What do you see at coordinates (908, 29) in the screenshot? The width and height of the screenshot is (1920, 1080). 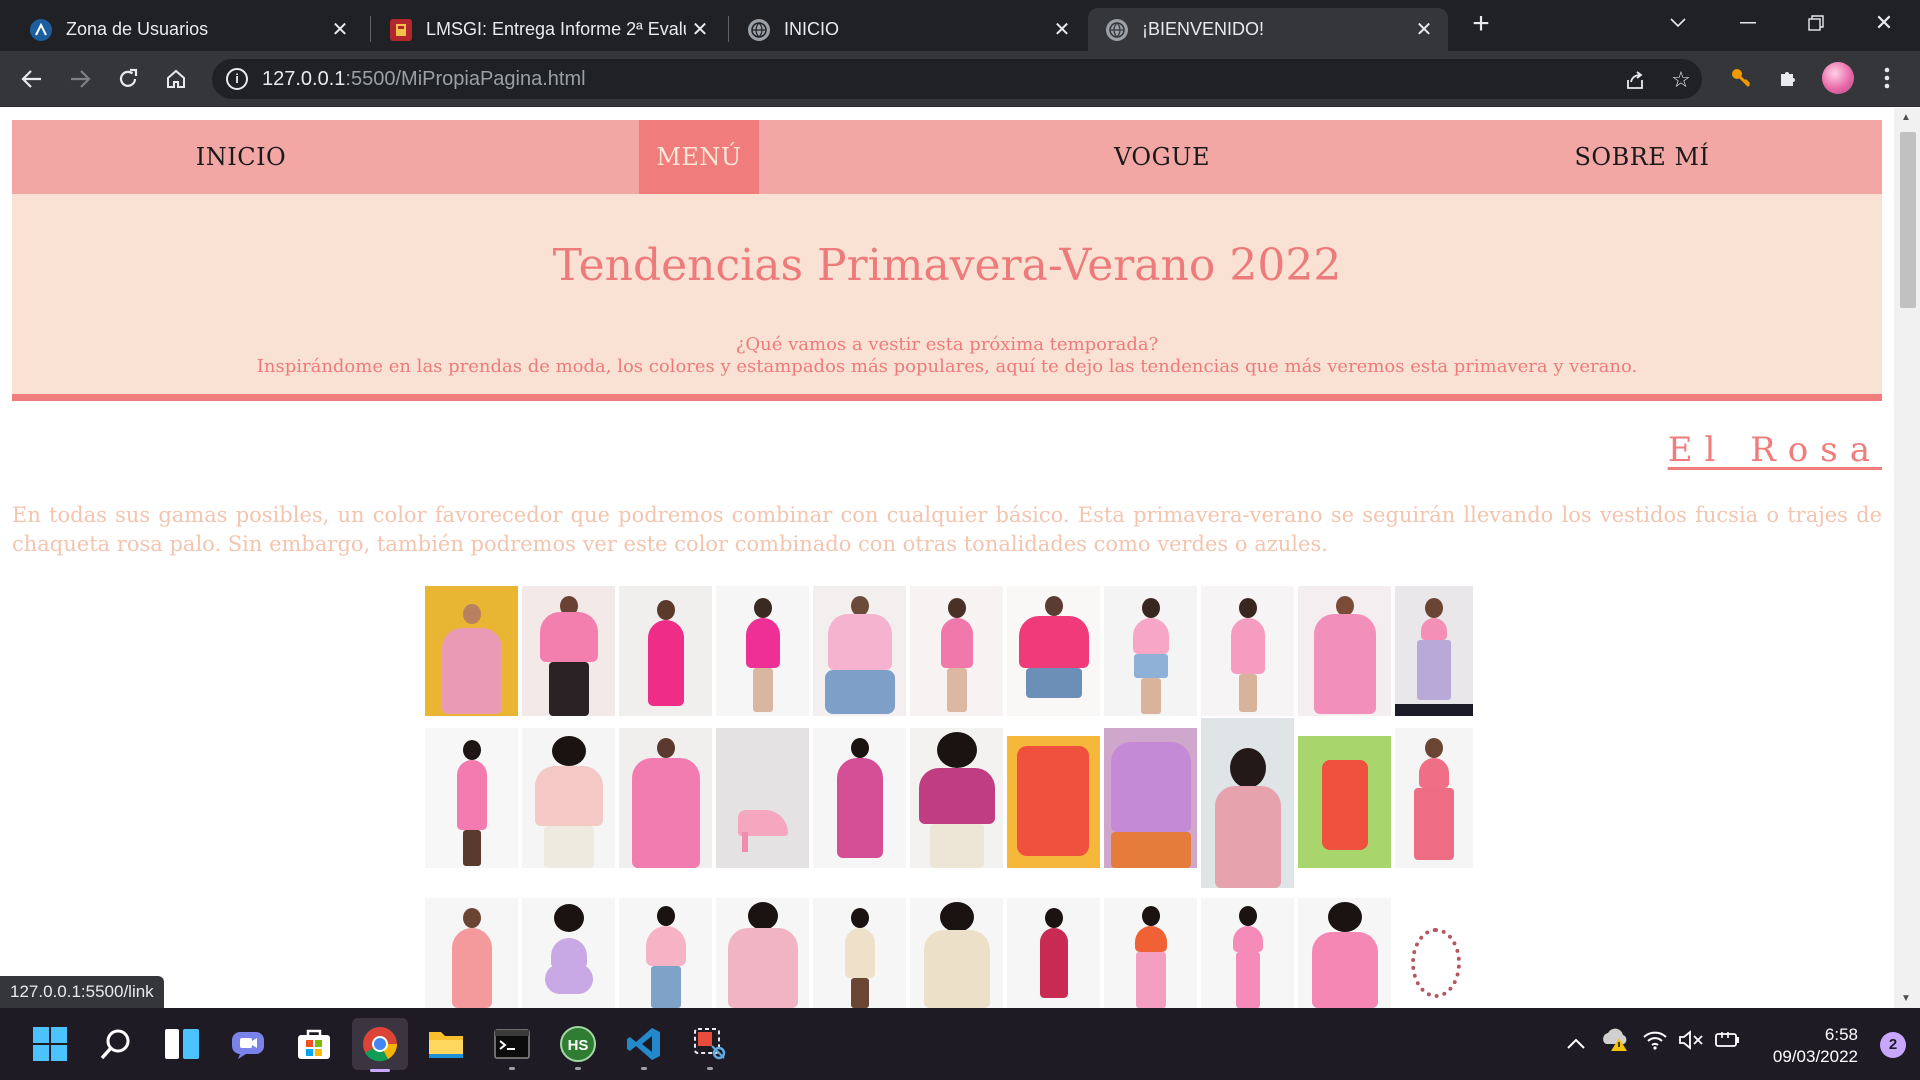 I see `tab-inicio: INICIO ✕` at bounding box center [908, 29].